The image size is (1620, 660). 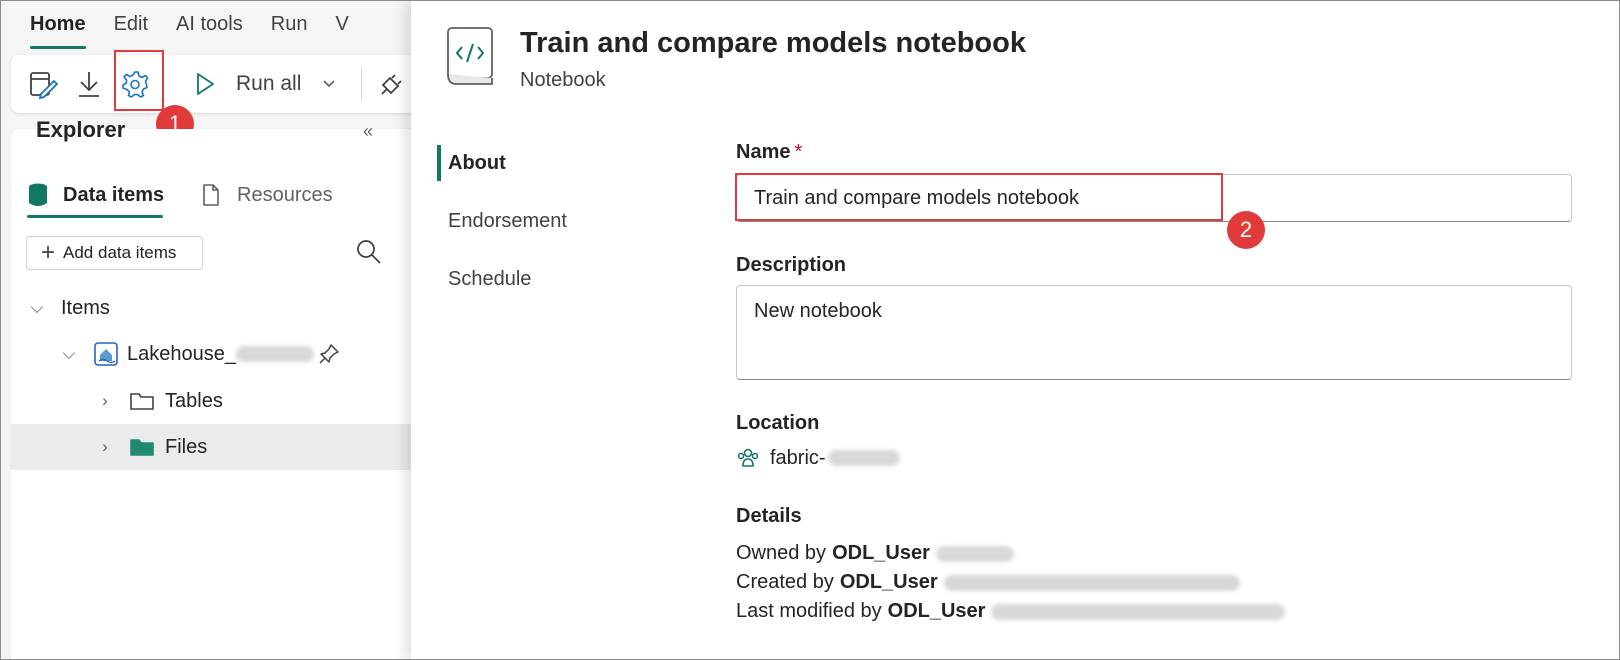 I want to click on download-button, so click(x=89, y=84).